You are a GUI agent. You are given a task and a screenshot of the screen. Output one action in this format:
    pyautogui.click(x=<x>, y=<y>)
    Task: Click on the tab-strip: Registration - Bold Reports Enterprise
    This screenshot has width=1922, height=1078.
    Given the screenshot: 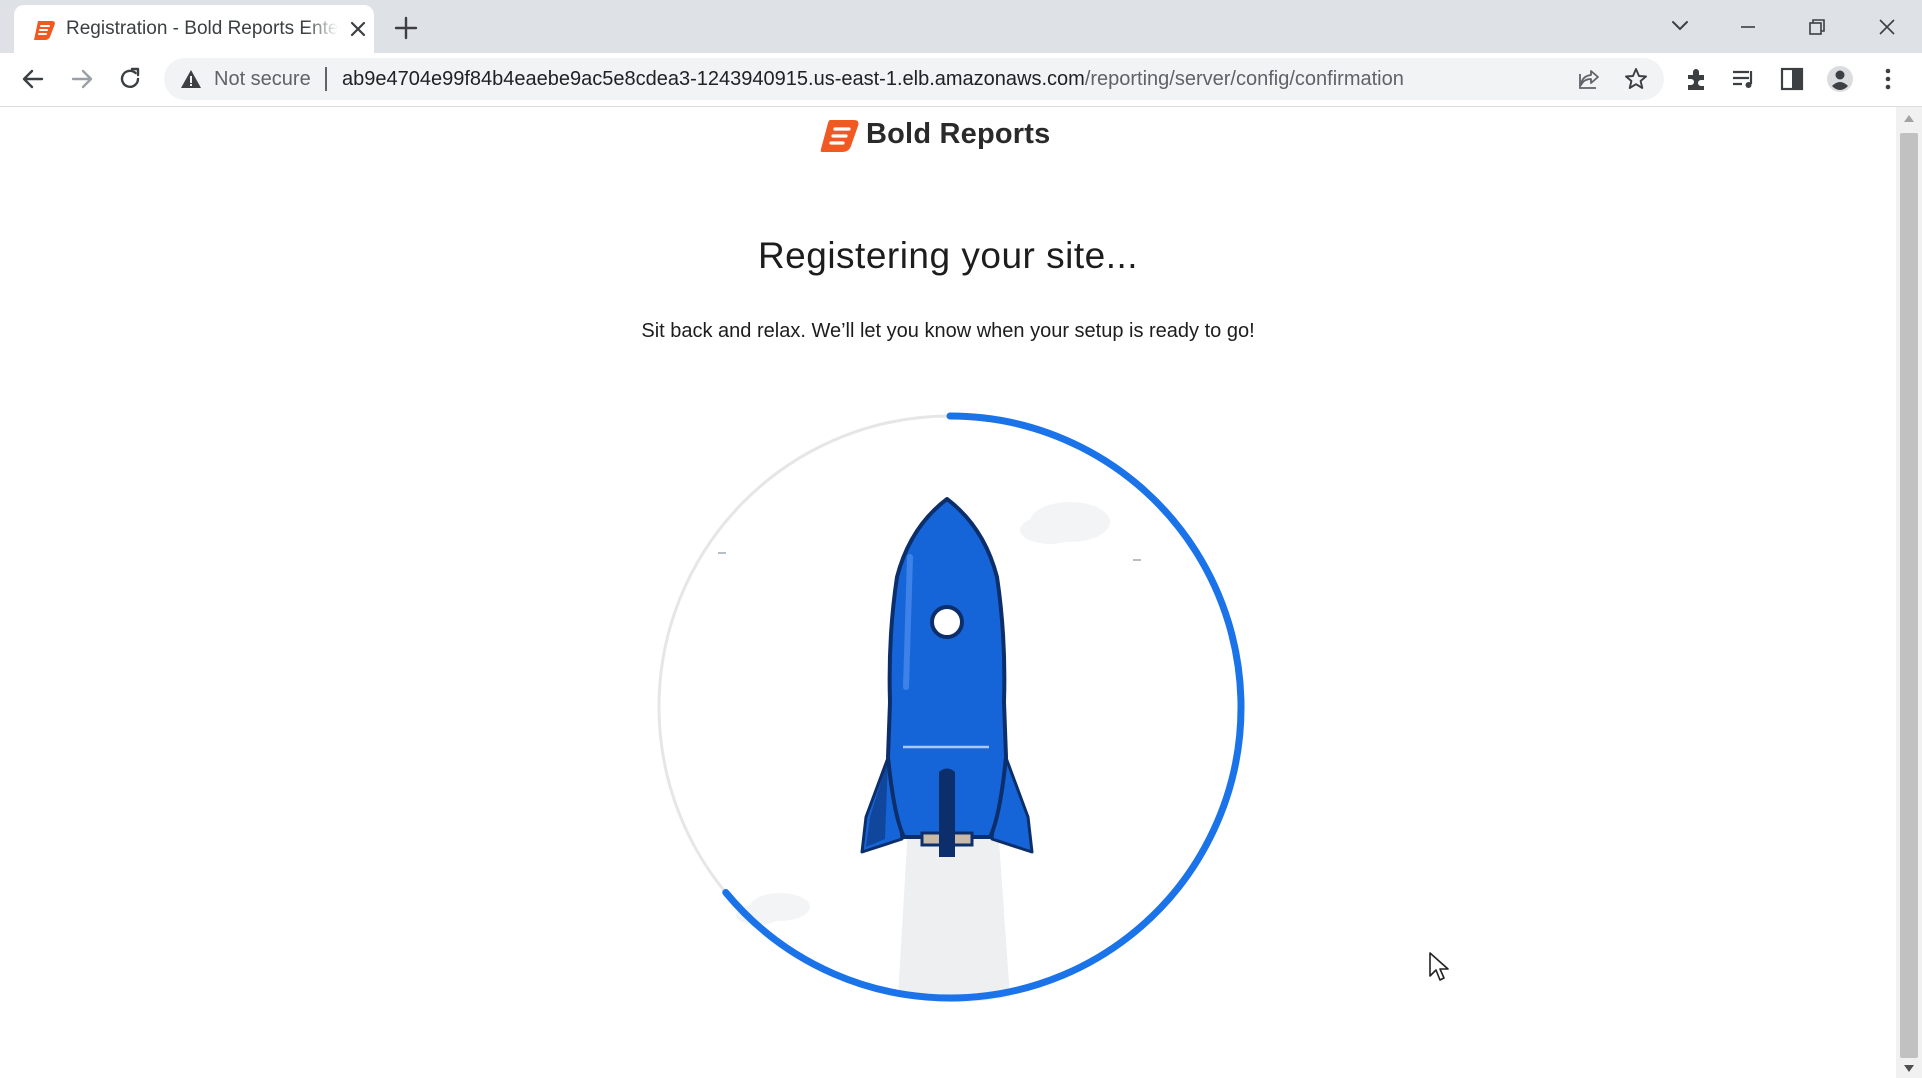 What is the action you would take?
    pyautogui.click(x=961, y=26)
    